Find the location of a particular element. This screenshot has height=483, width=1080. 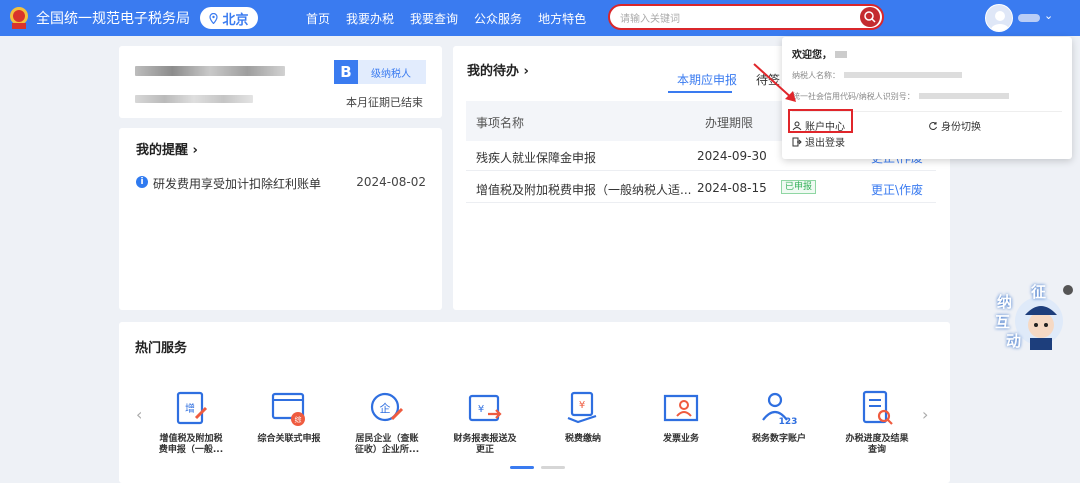

tax-id-redacted is located at coordinates (194, 99).